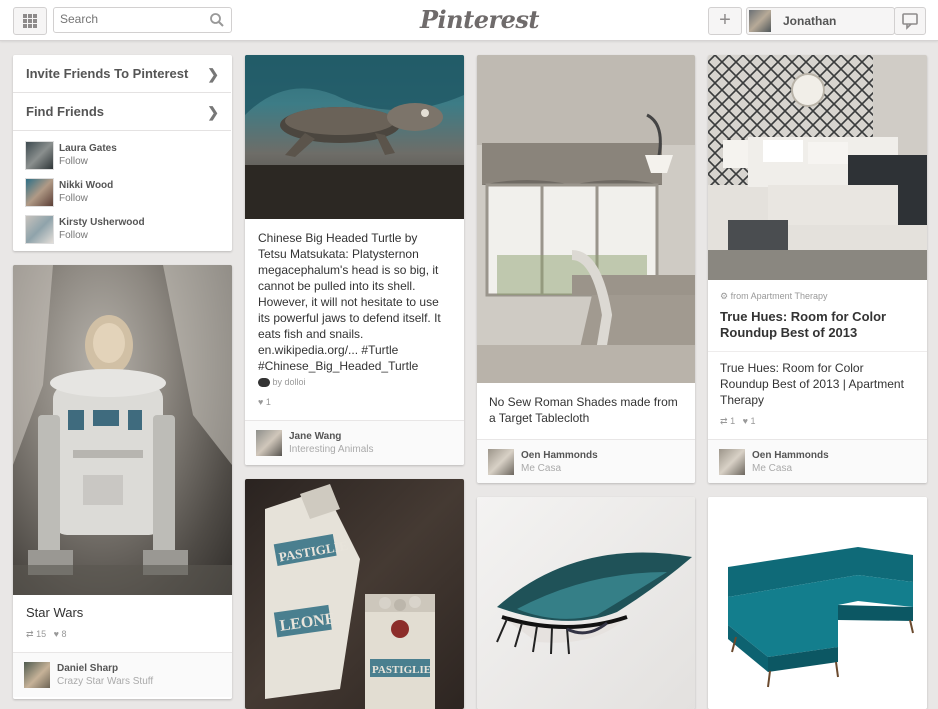  Describe the element at coordinates (812, 384) in the screenshot. I see `description-line: Roundup Best of 2013 | Apartment` at that location.